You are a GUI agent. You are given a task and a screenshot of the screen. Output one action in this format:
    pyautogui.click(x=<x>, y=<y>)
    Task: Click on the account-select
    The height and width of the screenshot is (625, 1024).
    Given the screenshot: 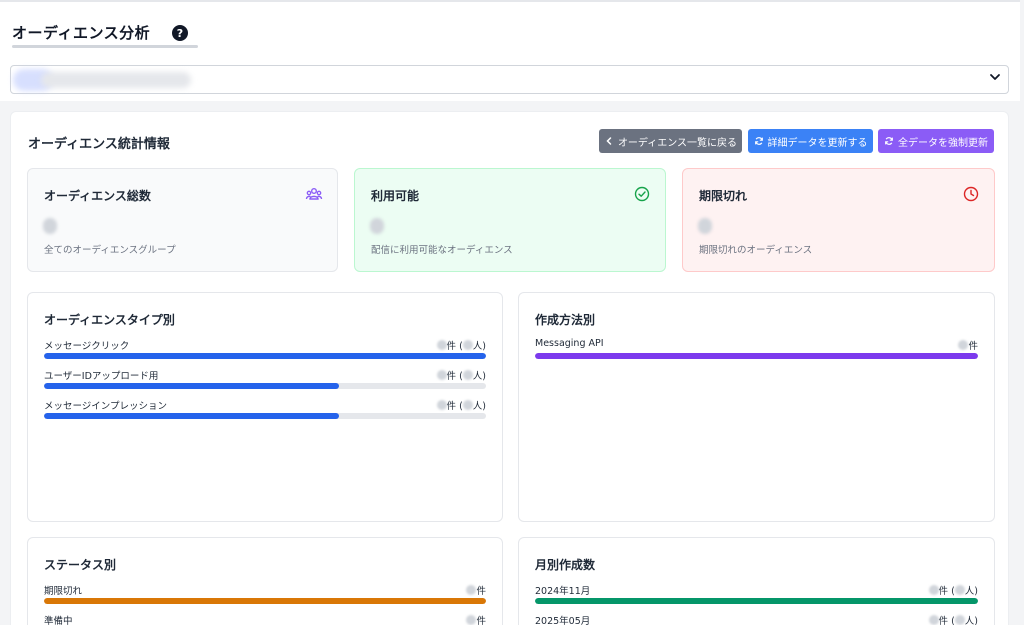 What is the action you would take?
    pyautogui.click(x=509, y=79)
    